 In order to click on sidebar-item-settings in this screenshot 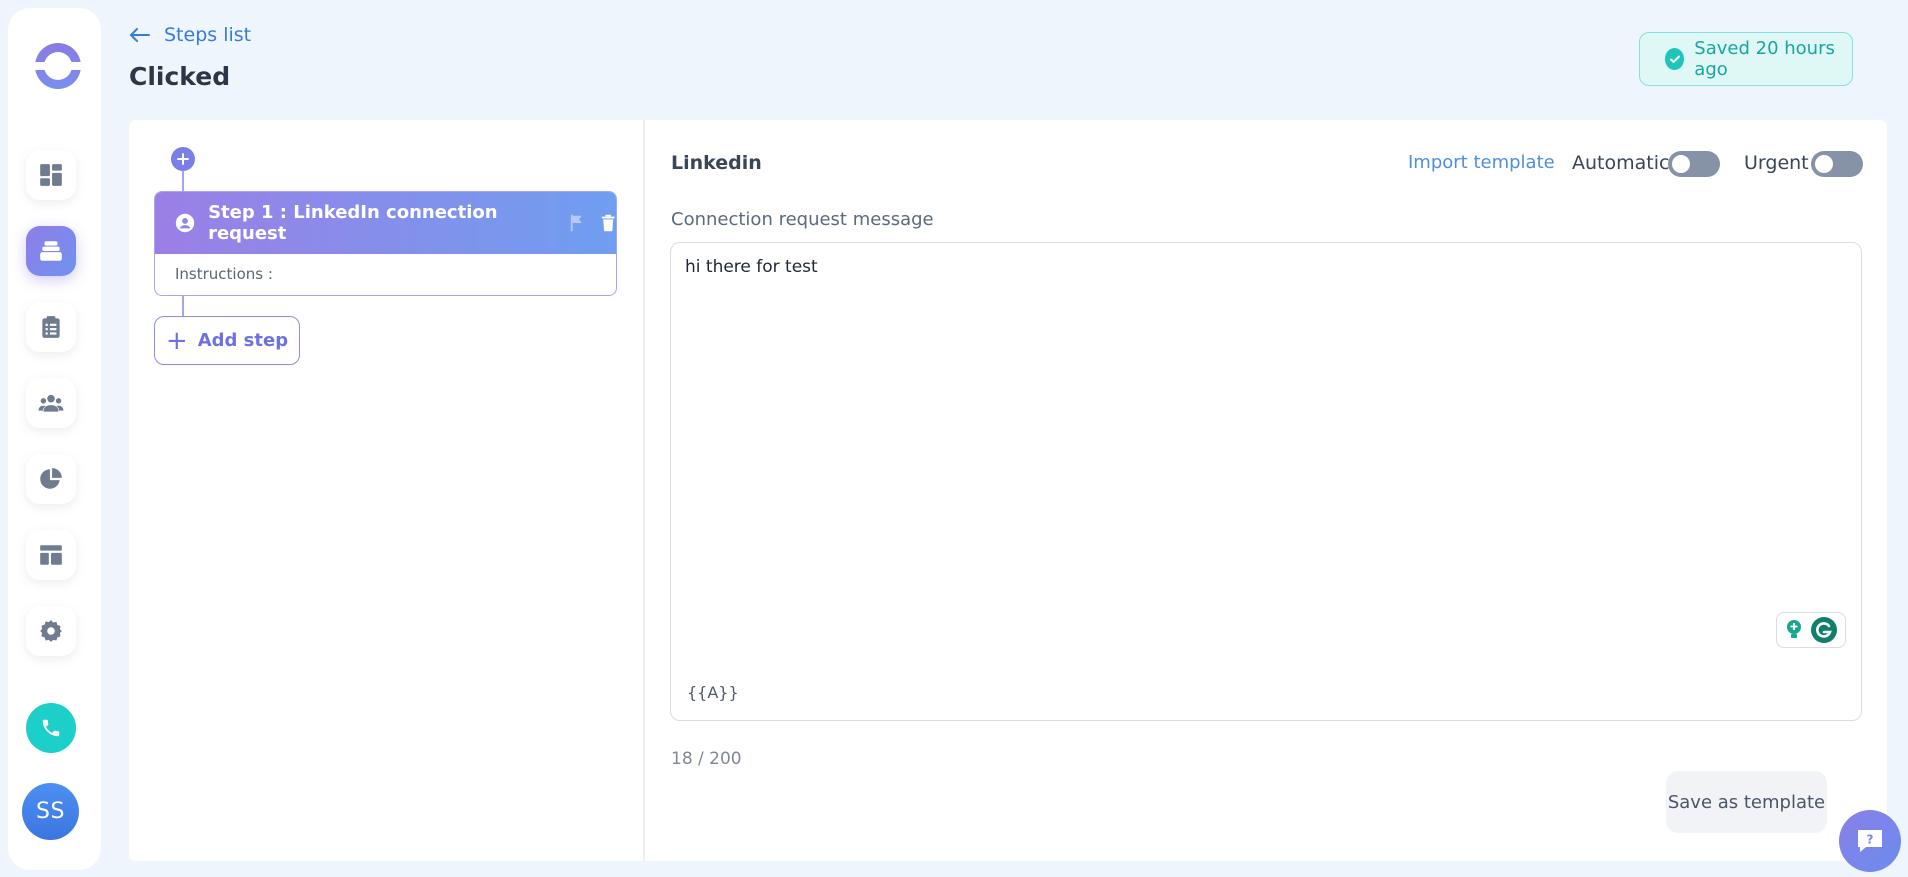, I will do `click(51, 631)`.